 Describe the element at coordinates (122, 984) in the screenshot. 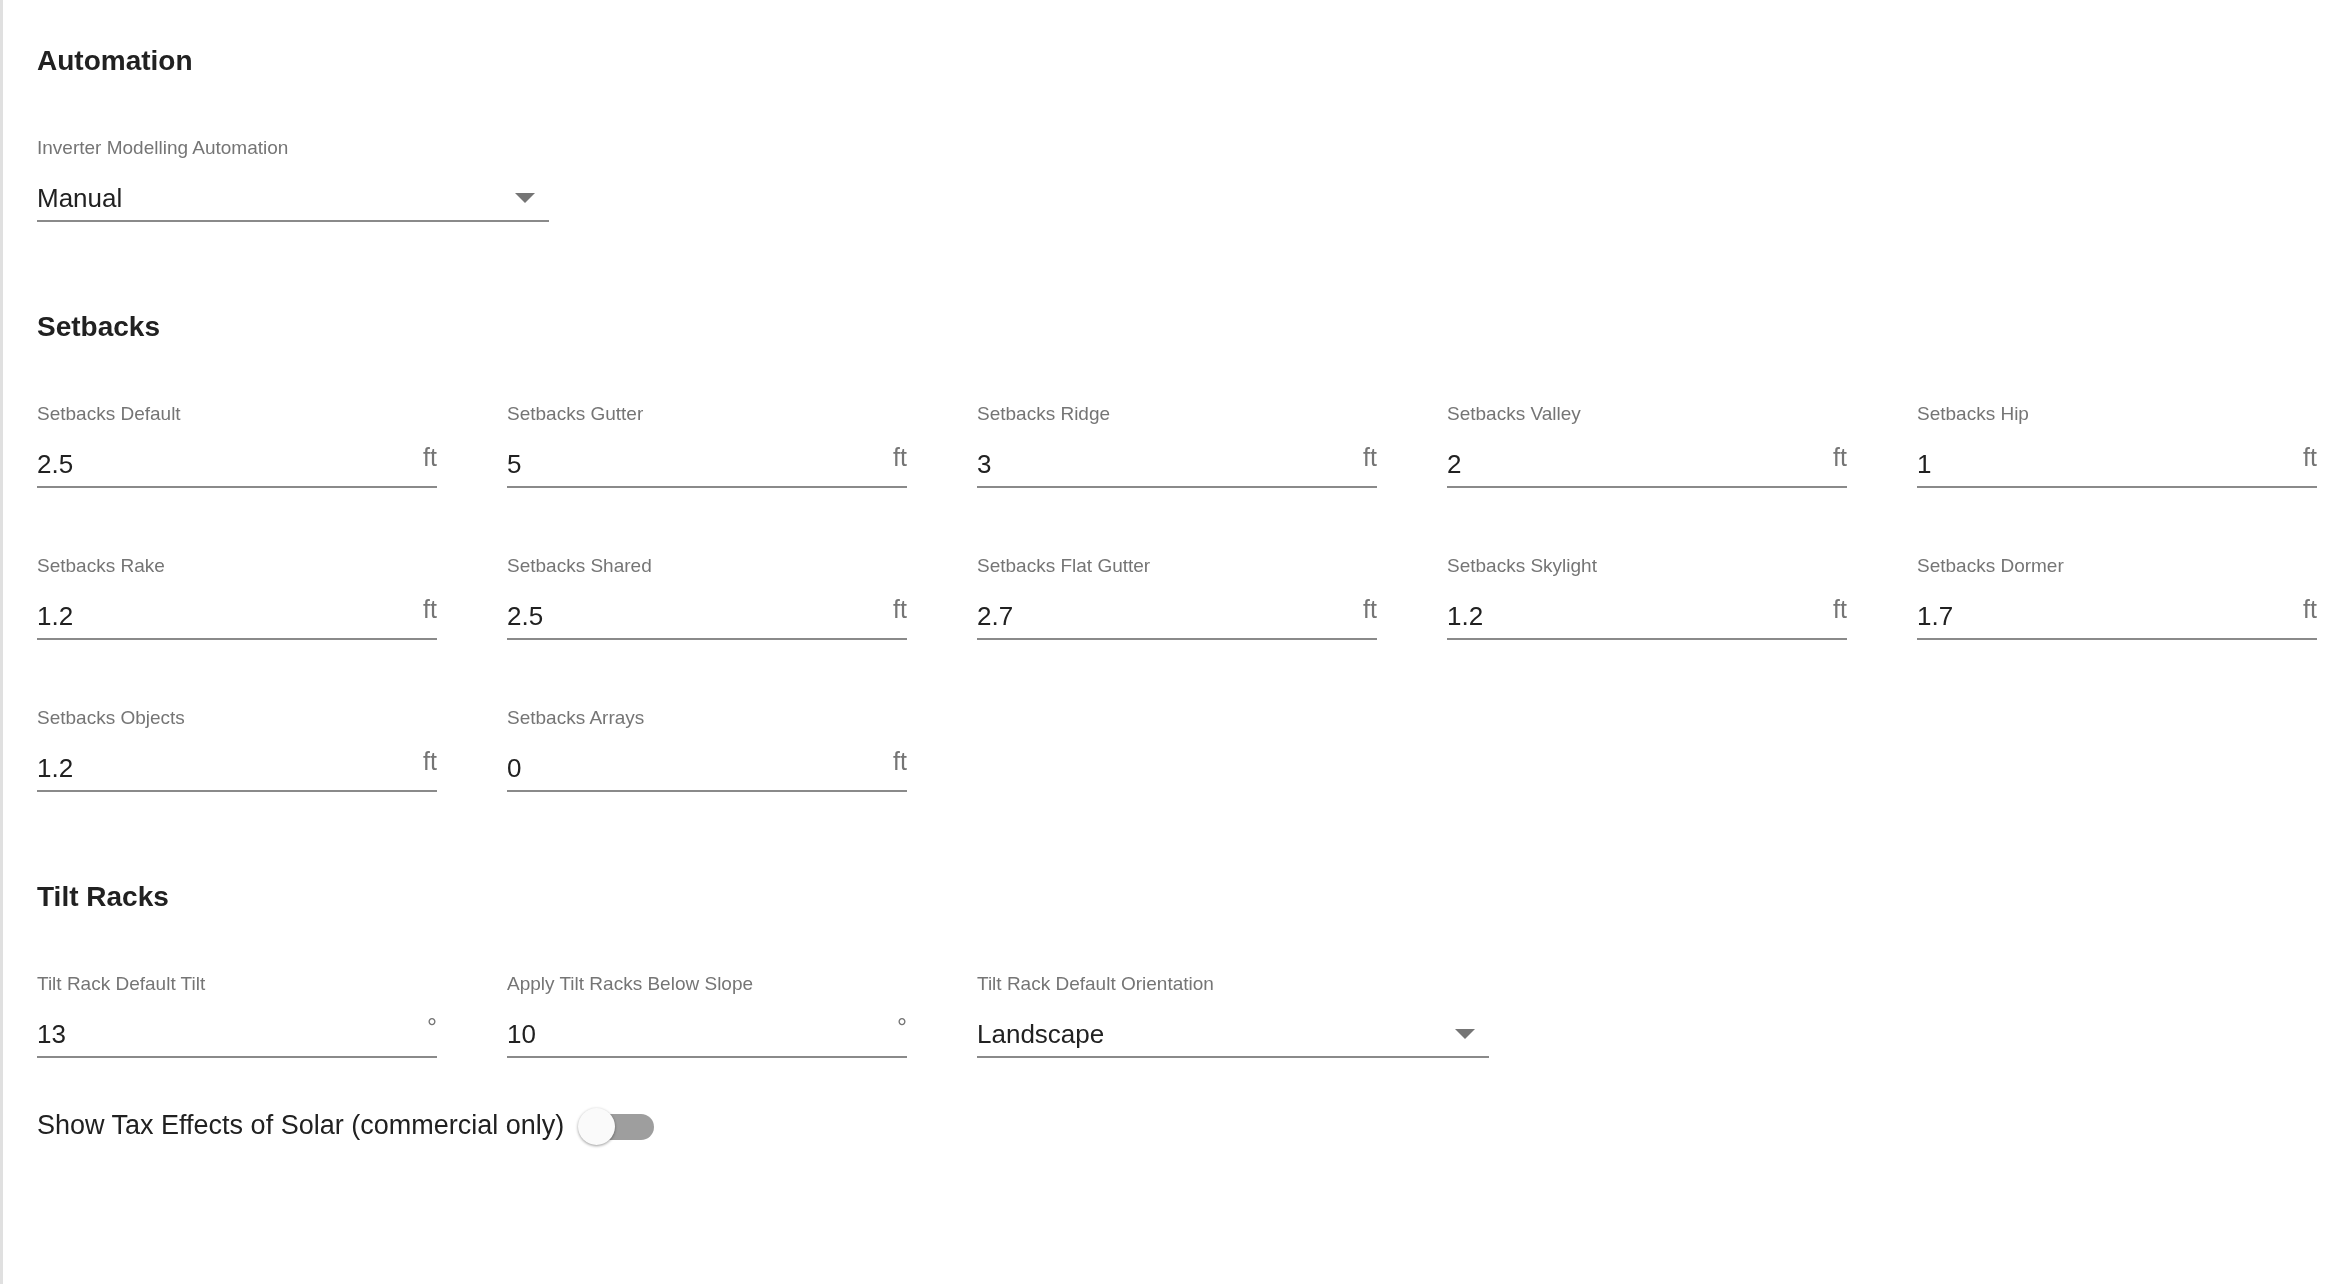

I see `field-label: Tilt Rack Default Tilt` at that location.